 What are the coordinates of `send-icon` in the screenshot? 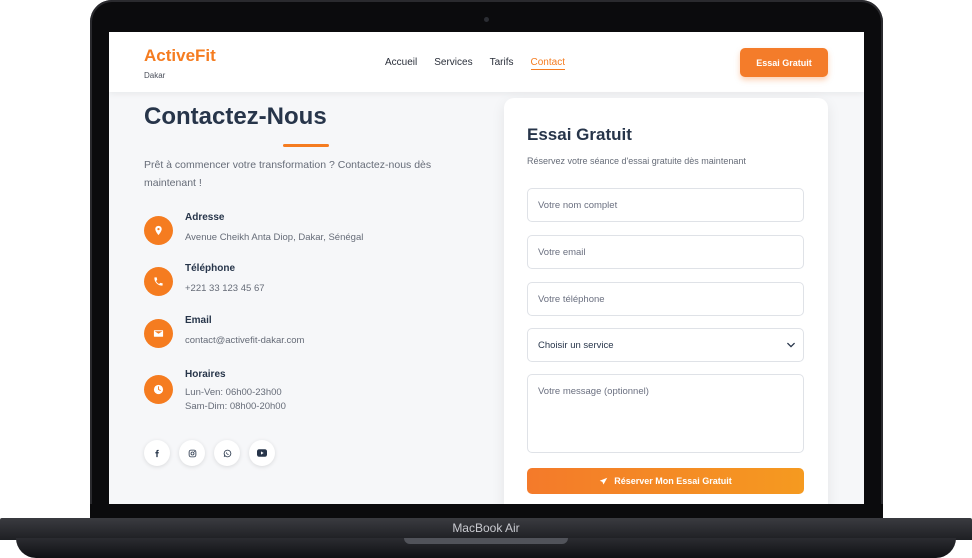 It's located at (603, 480).